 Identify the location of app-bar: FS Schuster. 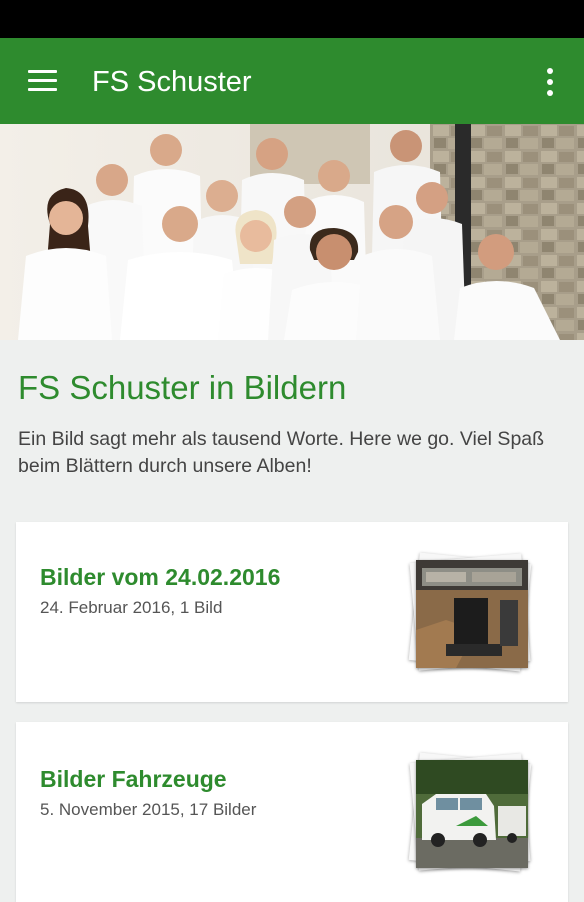
(292, 81).